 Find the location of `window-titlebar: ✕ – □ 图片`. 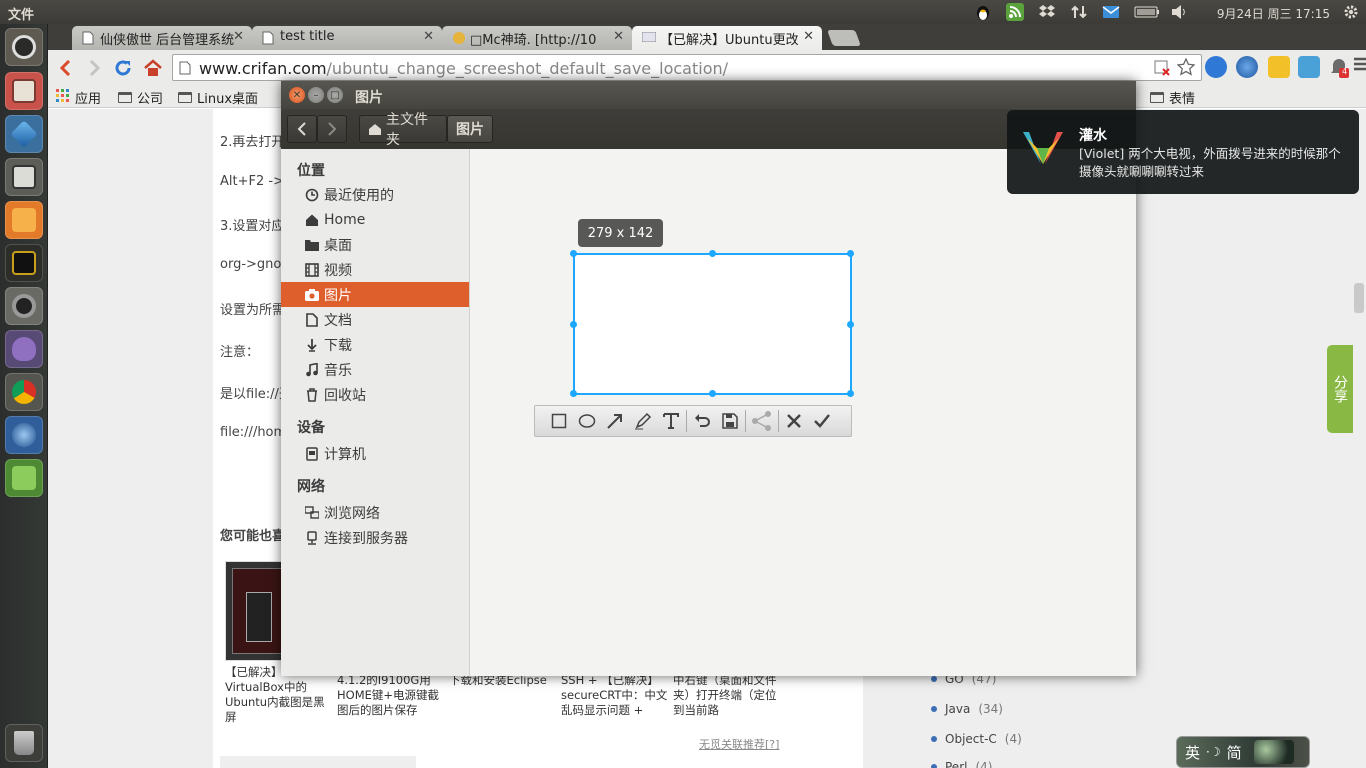

window-titlebar: ✕ – □ 图片 is located at coordinates (708, 95).